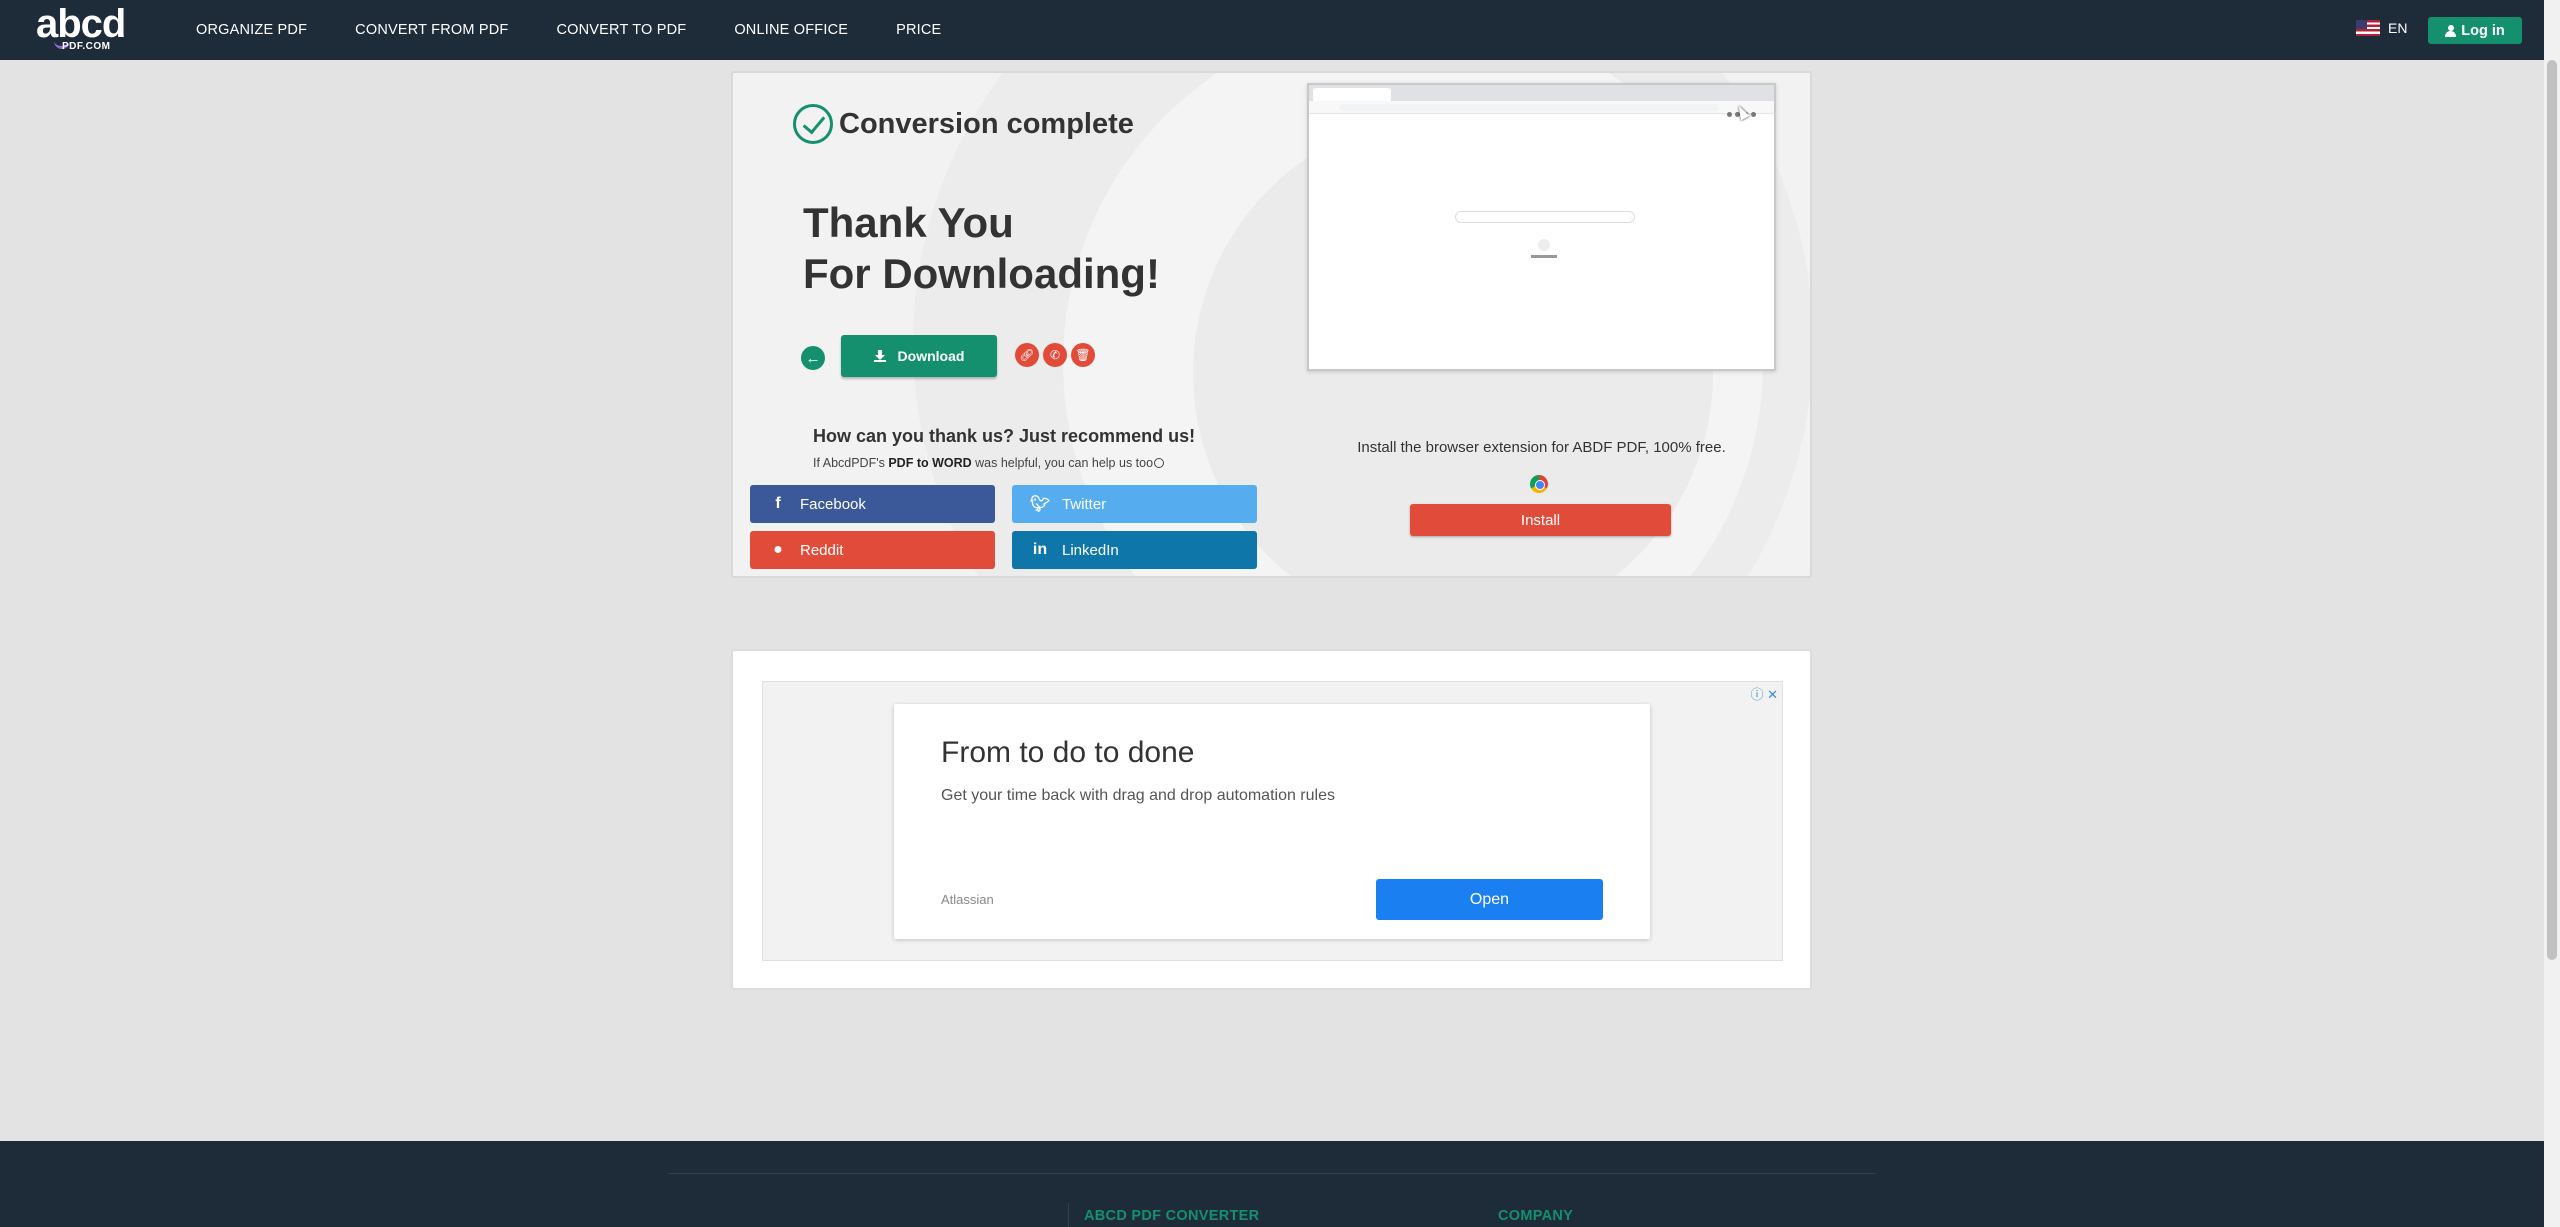 This screenshot has height=1227, width=2560. Describe the element at coordinates (833, 504) in the screenshot. I see `facebook-label: Facebook` at that location.